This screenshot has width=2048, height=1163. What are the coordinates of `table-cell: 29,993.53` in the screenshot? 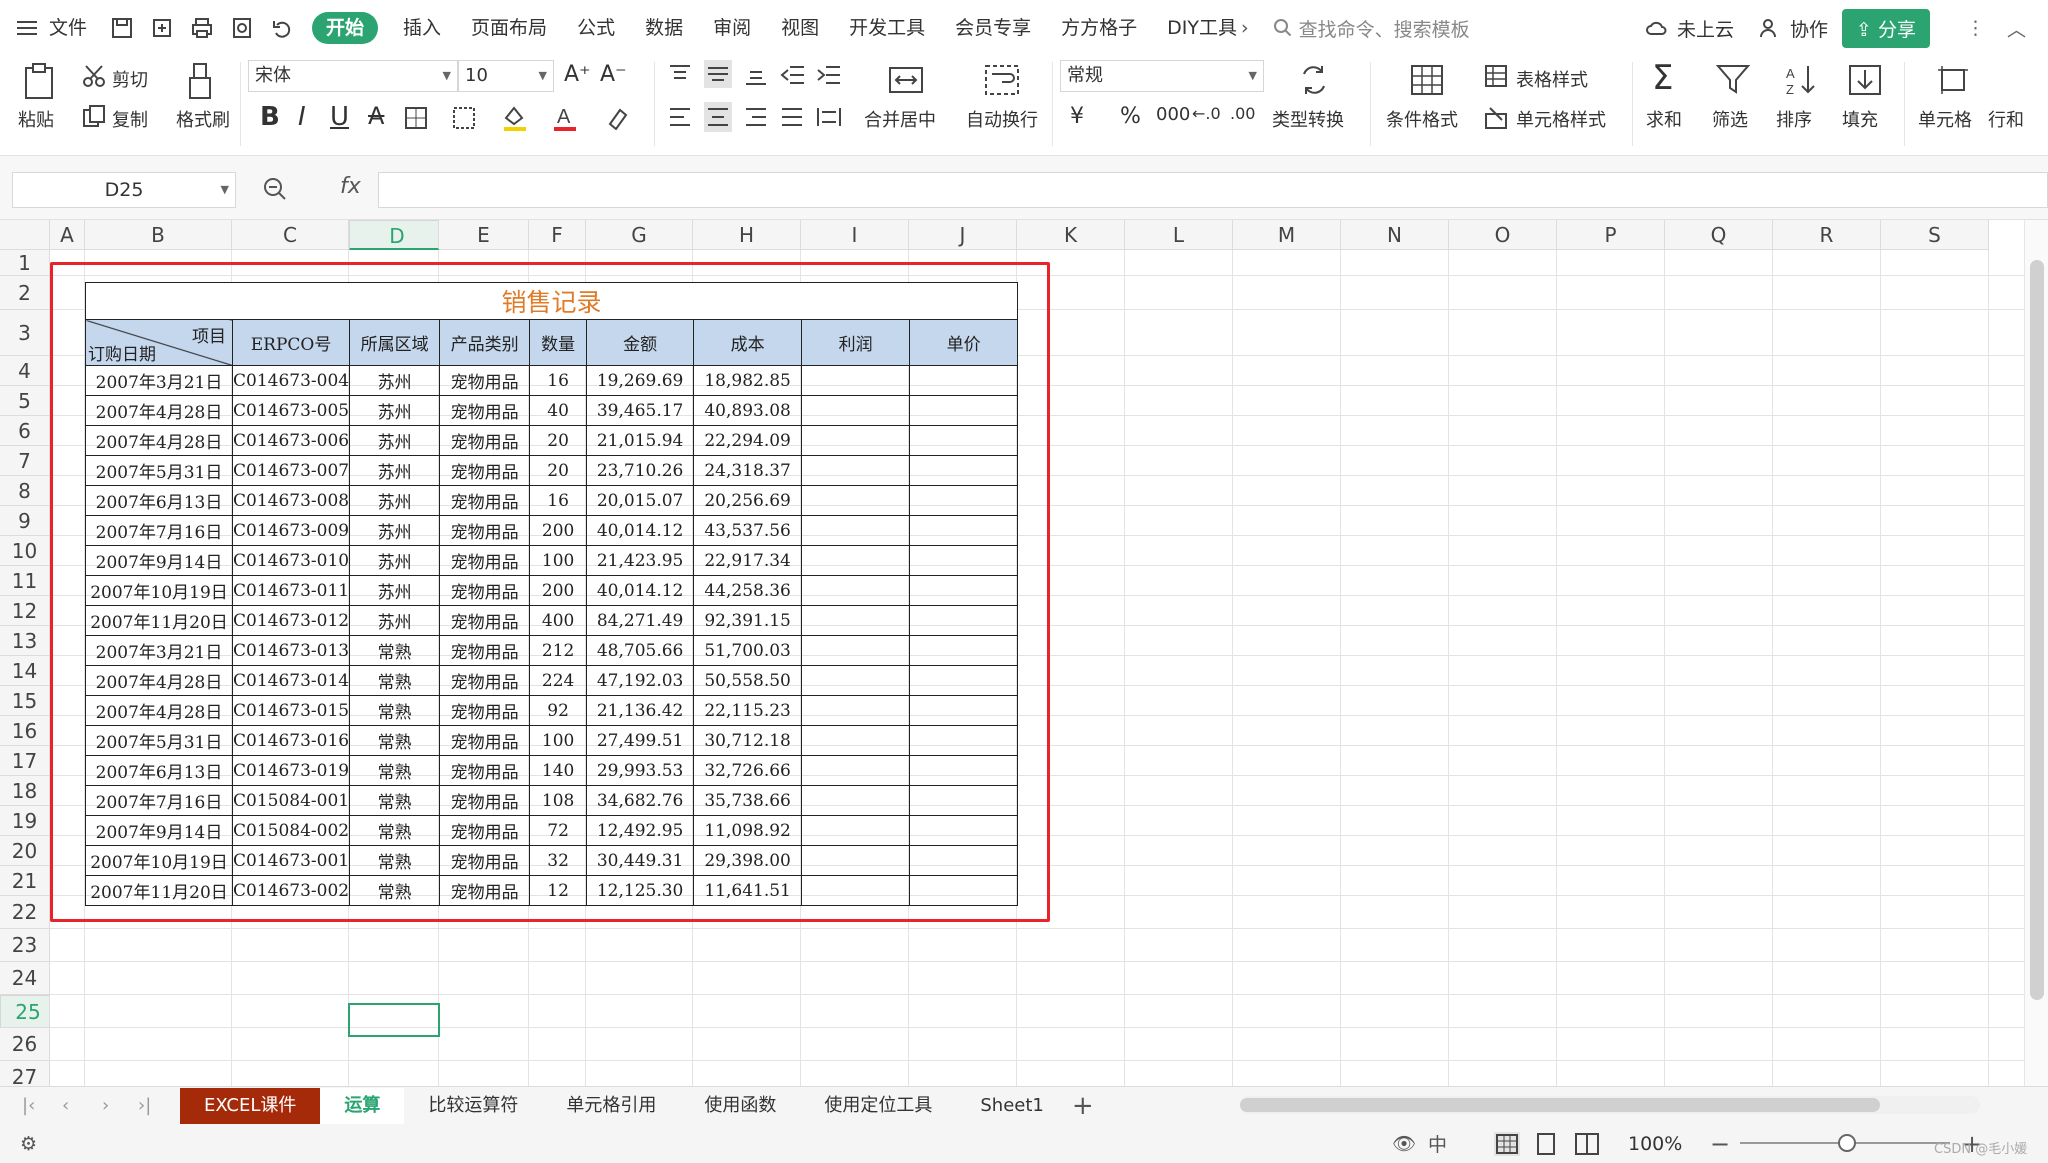 It's located at (640, 770).